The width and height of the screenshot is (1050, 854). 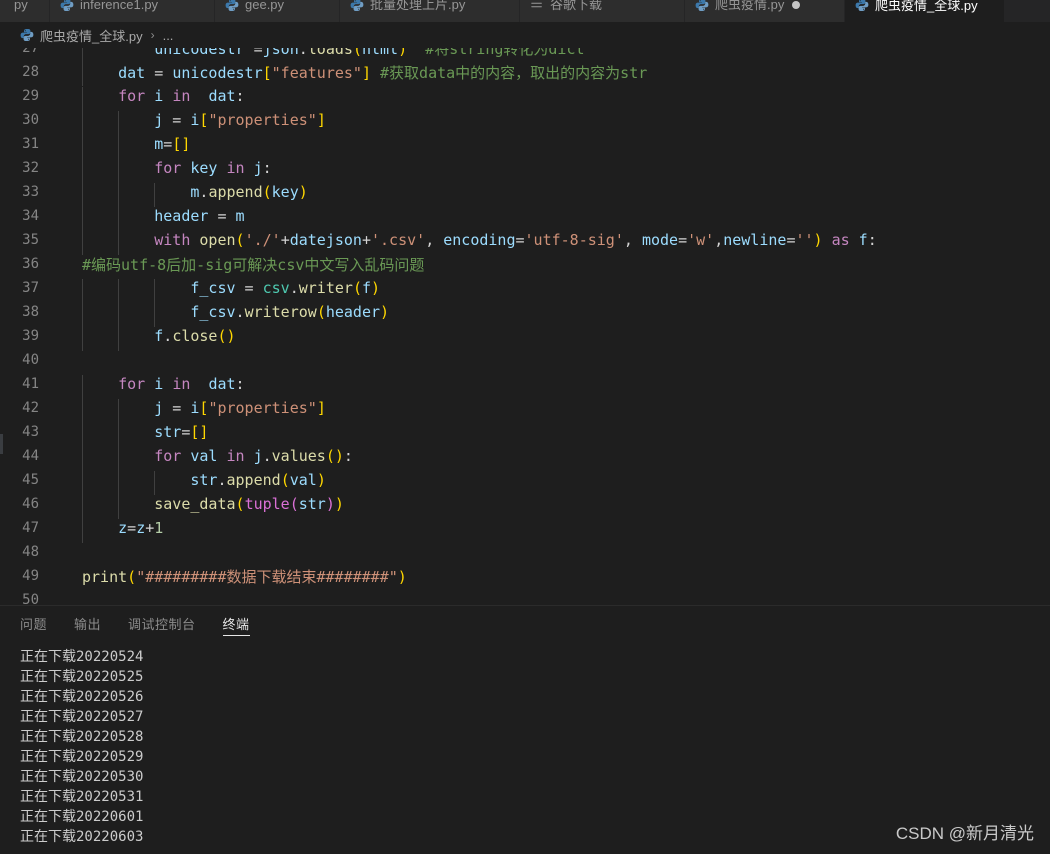 What do you see at coordinates (132, 11) in the screenshot?
I see `editor-tab-2: inference1.py` at bounding box center [132, 11].